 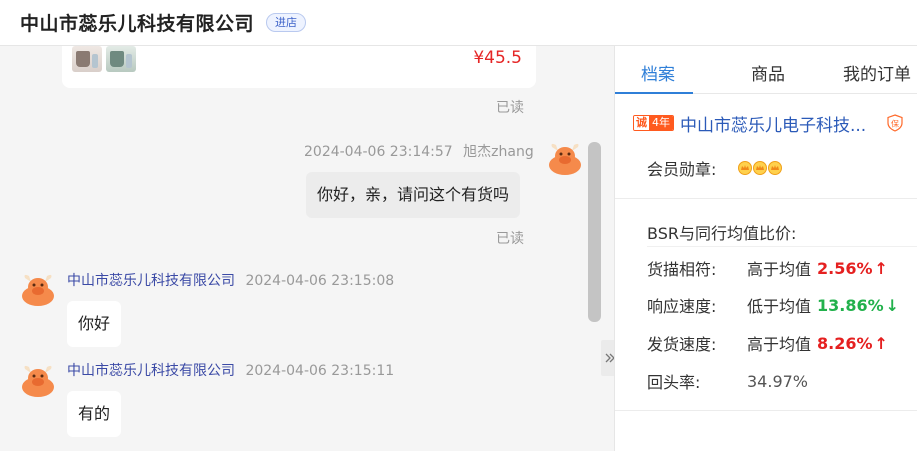 I want to click on metric-value: 2.56%, so click(x=845, y=268).